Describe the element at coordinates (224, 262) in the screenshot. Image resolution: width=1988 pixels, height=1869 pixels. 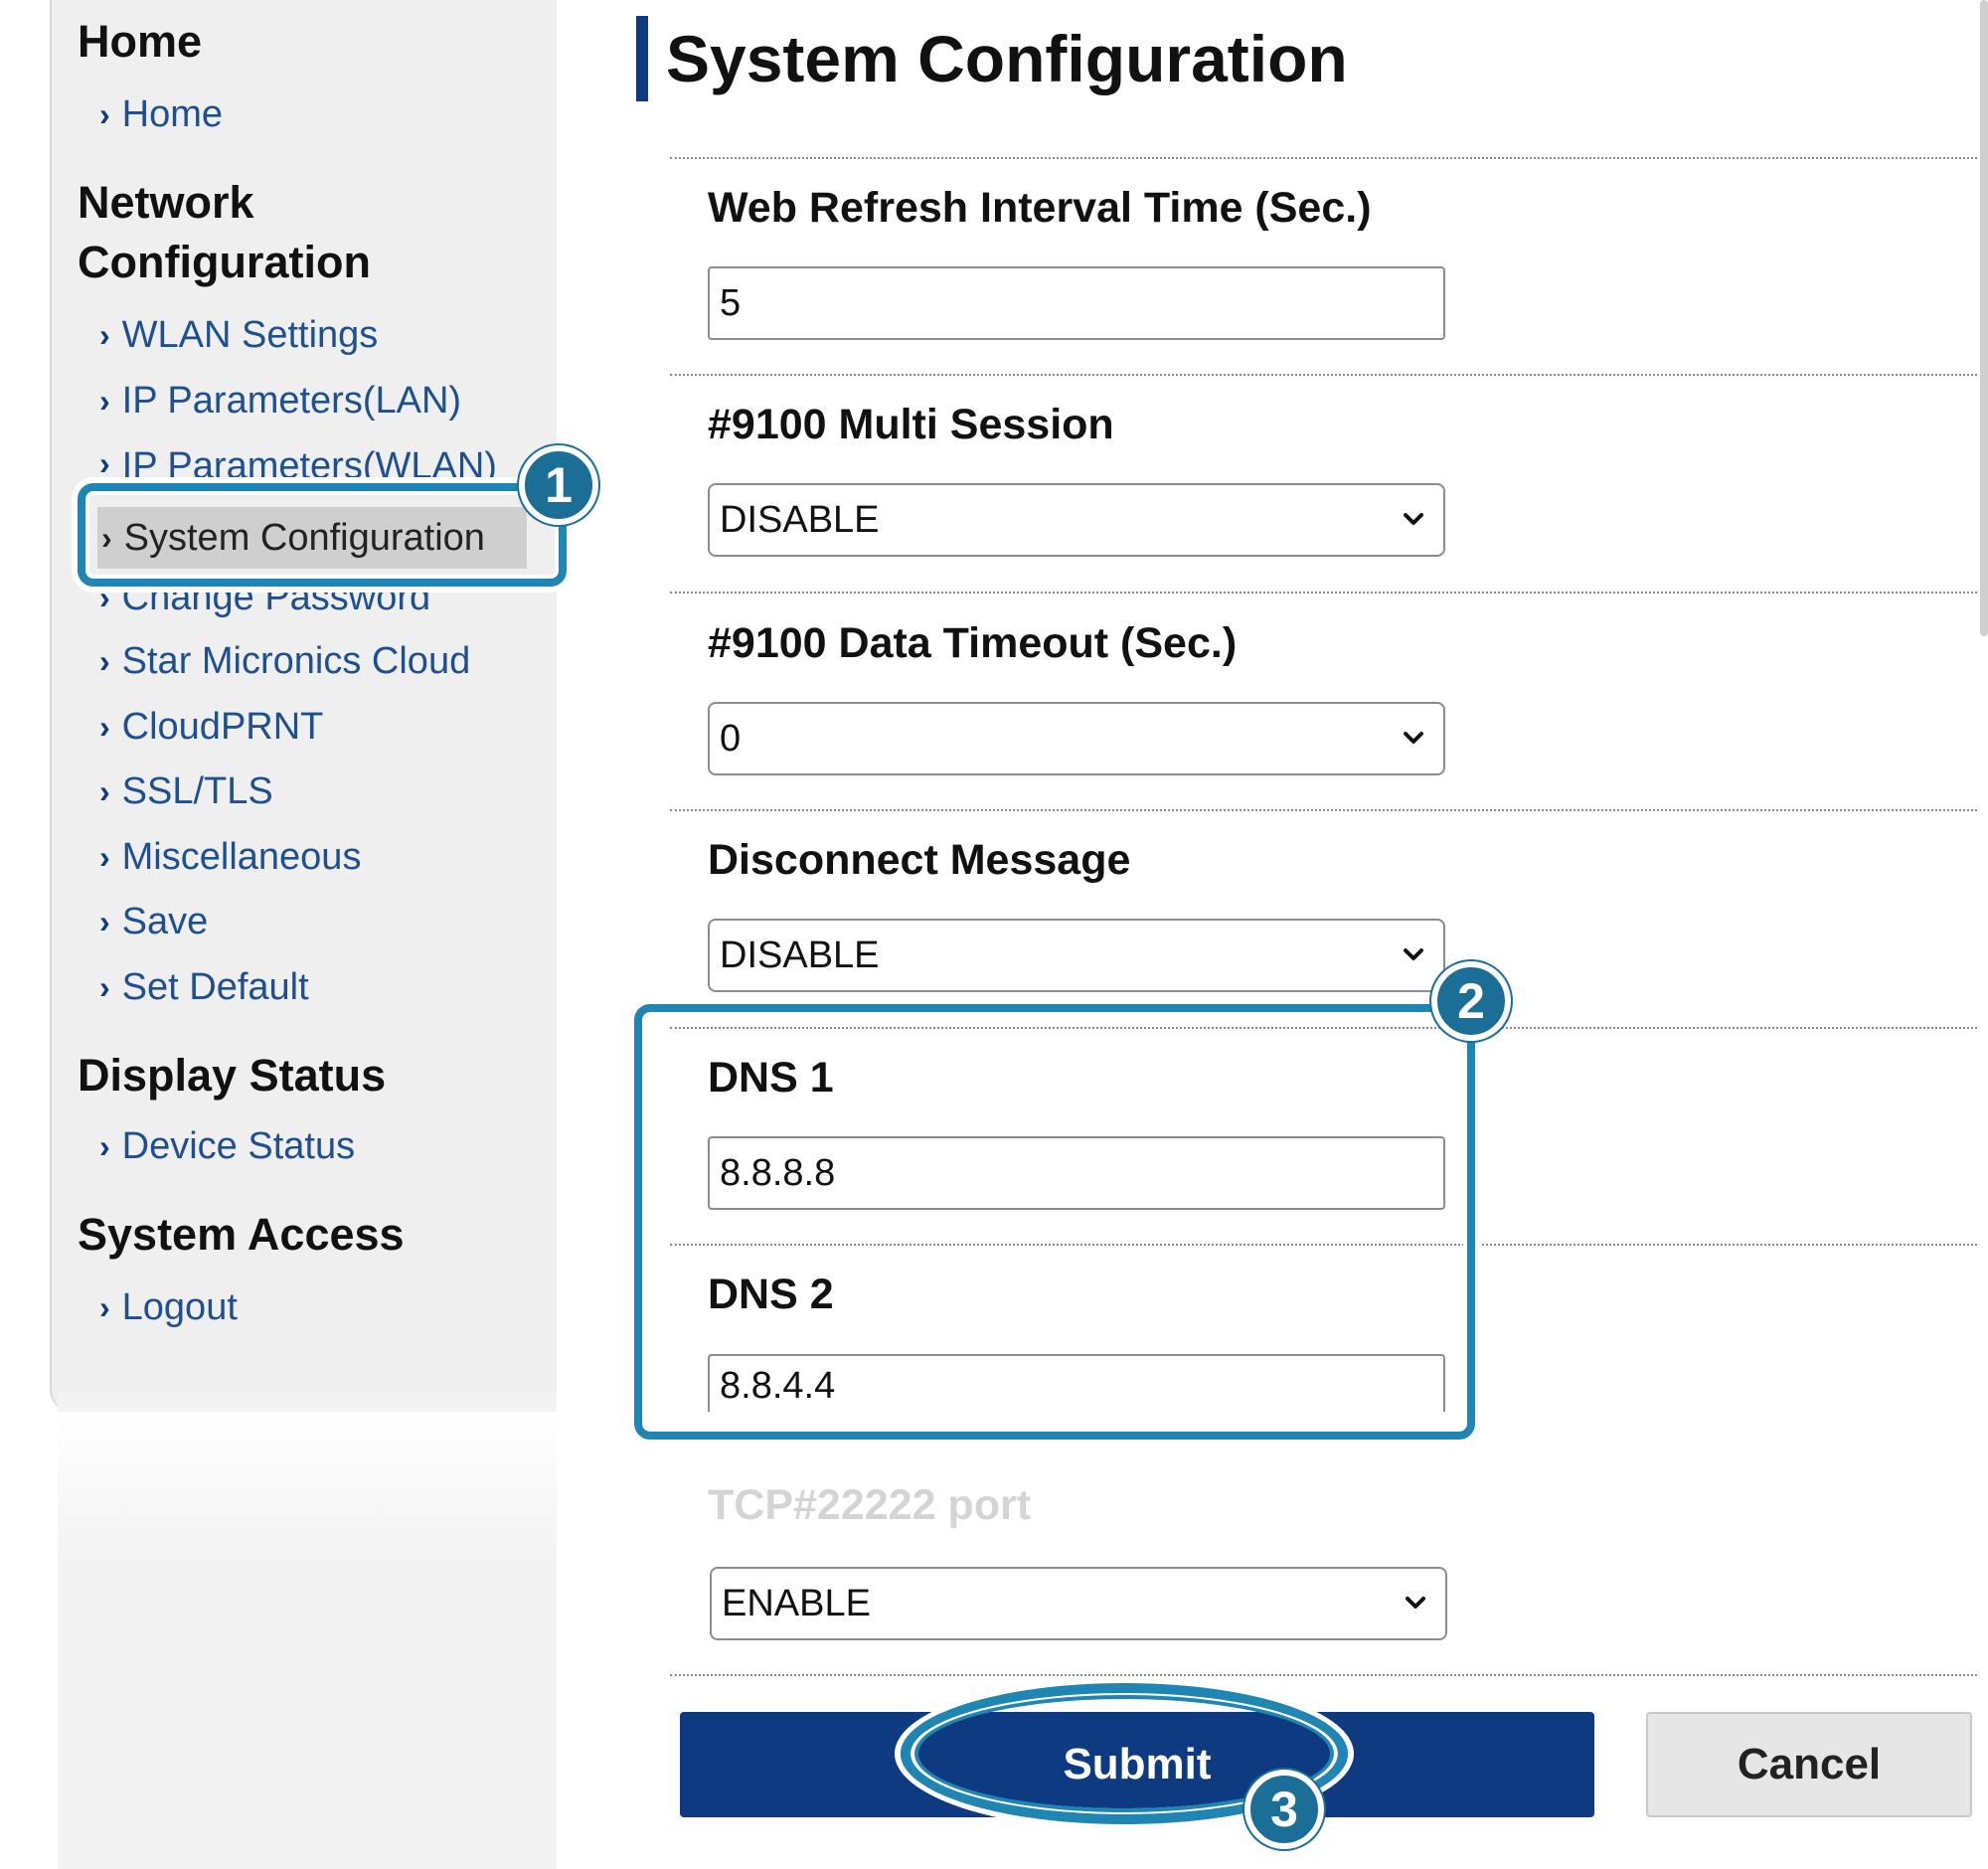
I see `sidebar-heading-configuration: Configuration` at that location.